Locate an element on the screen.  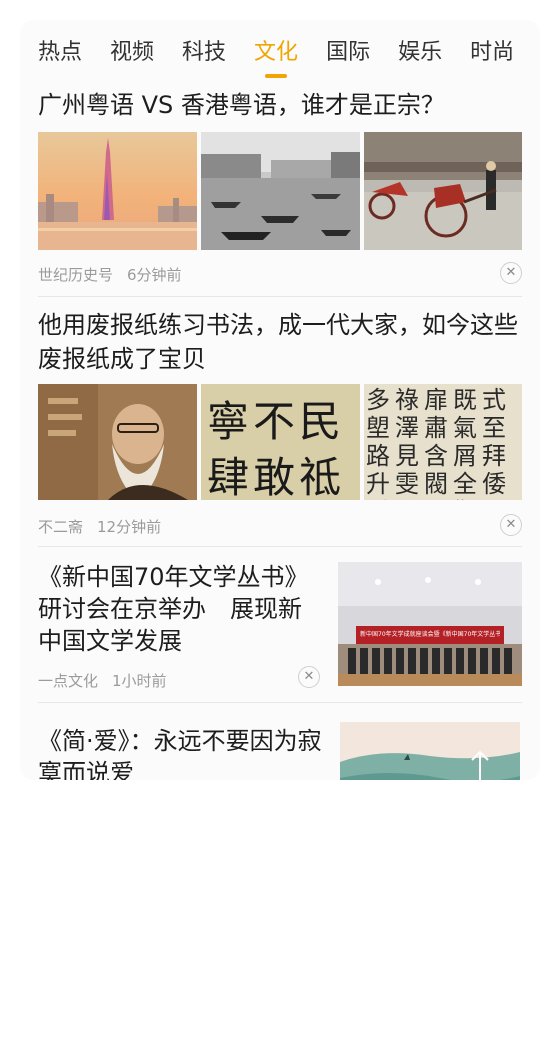
article-2-title-line-2: 废报纸成了宝贝 is located at coordinates (122, 359).